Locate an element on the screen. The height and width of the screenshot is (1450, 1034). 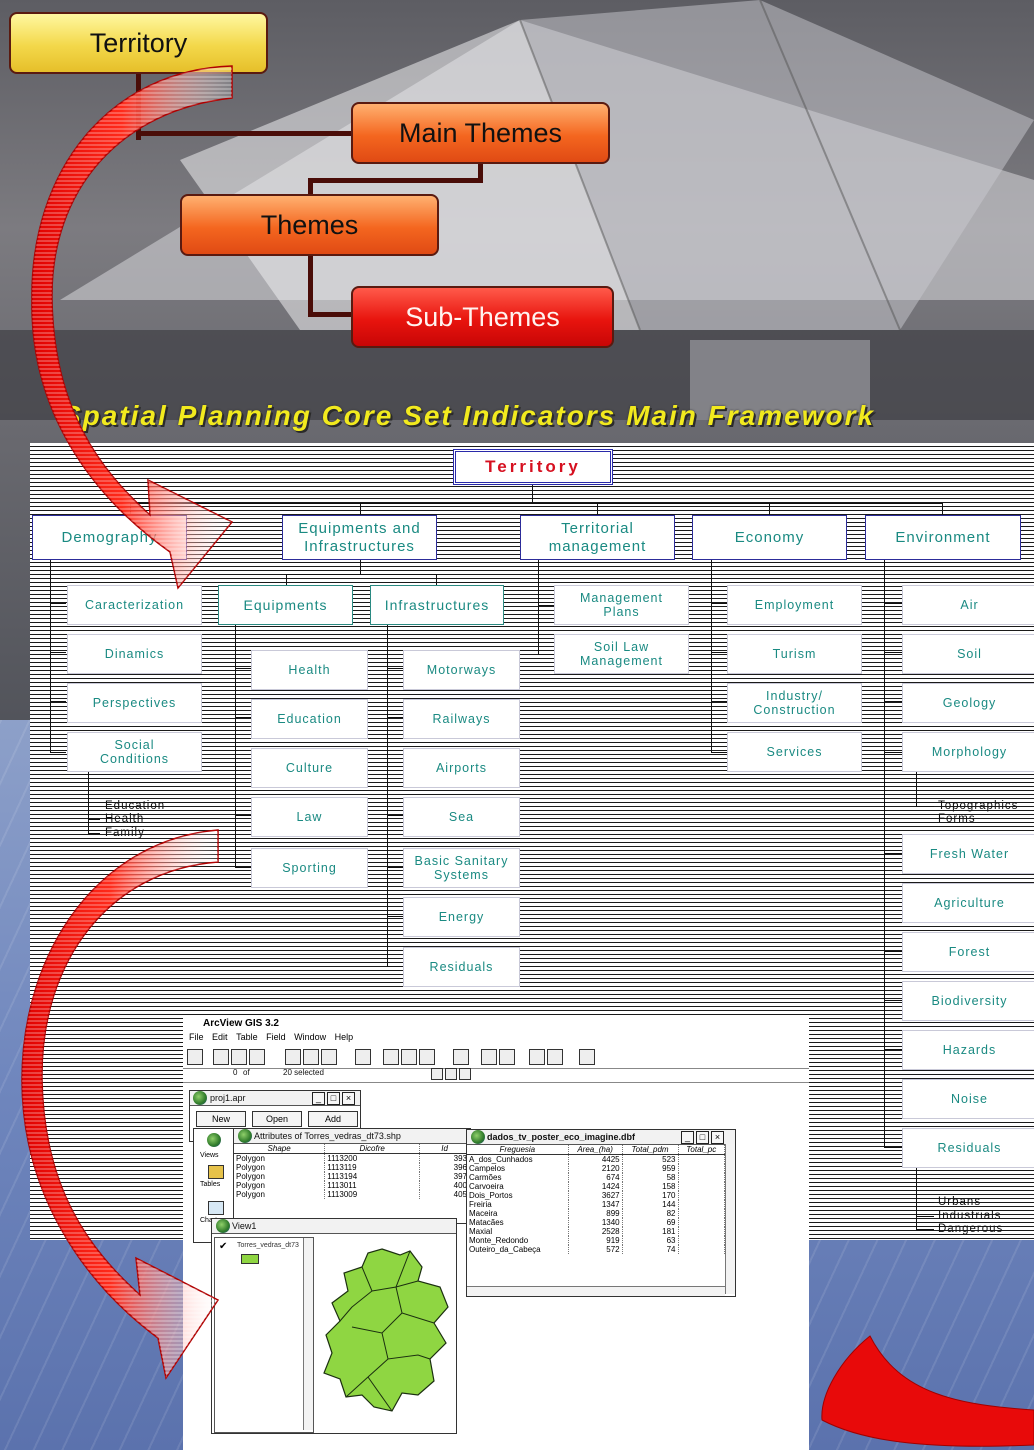
lower-curved-arrow is located at coordinates (120, 1104).